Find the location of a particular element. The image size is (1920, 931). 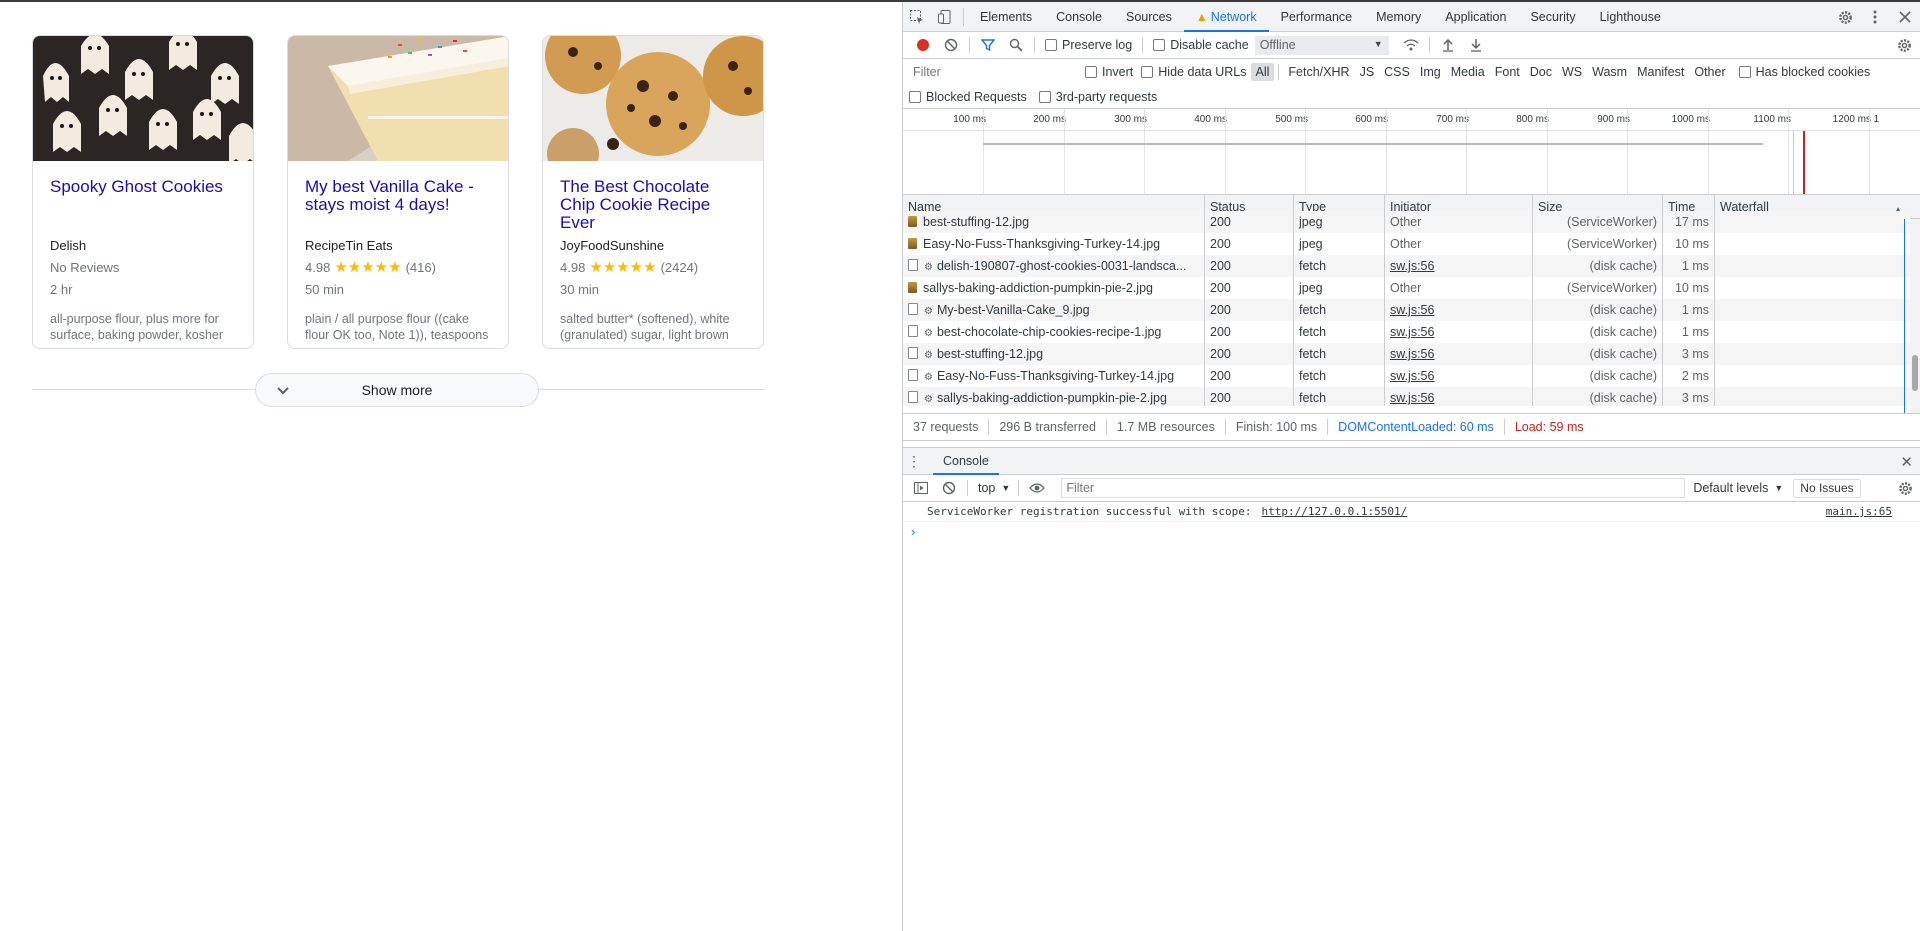

disable-cache-checkbox: Disable cache is located at coordinates (1201, 45).